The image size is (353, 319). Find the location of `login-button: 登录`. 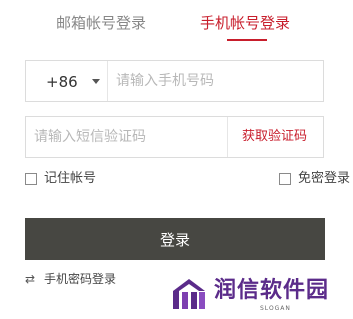

login-button: 登录 is located at coordinates (175, 239).